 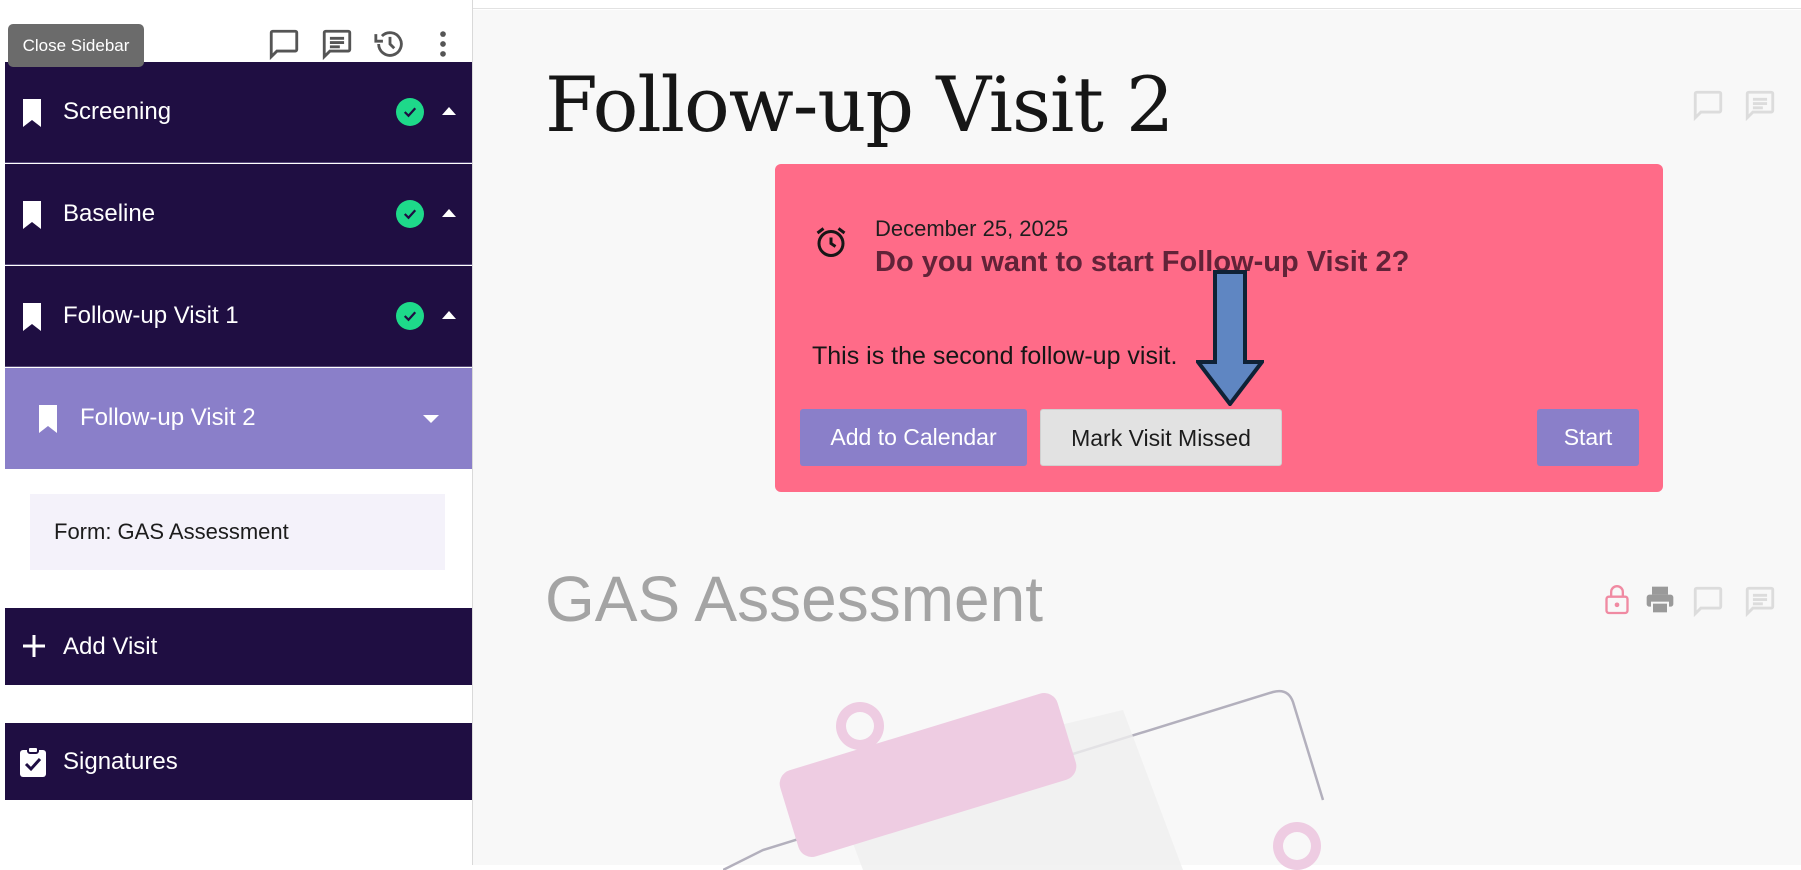 I want to click on add-visit-button: Add Visit, so click(x=238, y=646).